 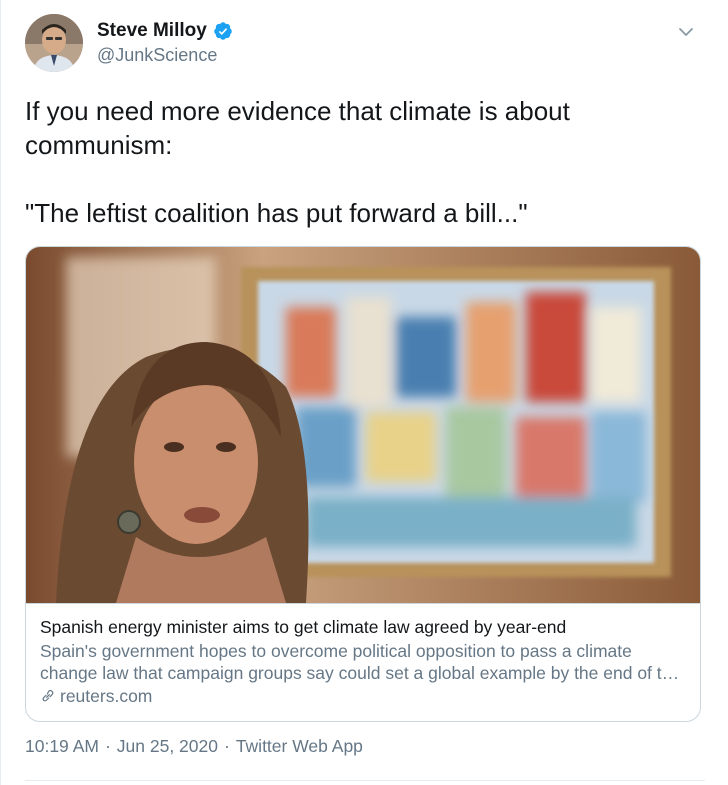 What do you see at coordinates (62, 746) in the screenshot?
I see `tweet-time: 10:19 AM` at bounding box center [62, 746].